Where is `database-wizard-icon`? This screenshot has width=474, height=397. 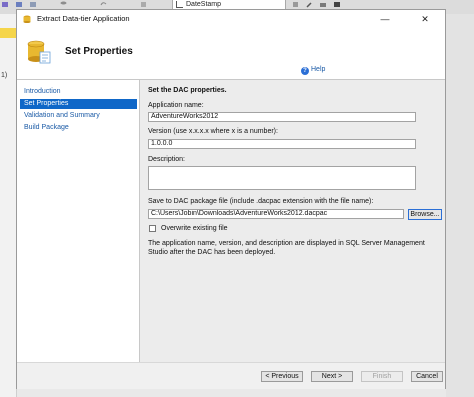 database-wizard-icon is located at coordinates (39, 52).